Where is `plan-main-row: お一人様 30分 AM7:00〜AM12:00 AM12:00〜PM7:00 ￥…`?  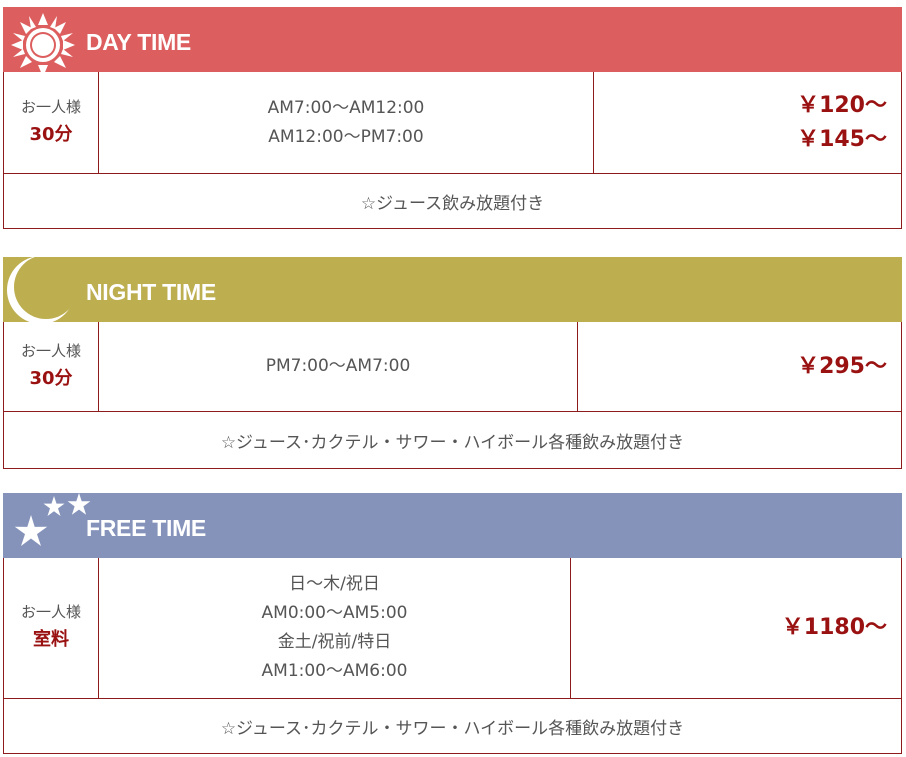
plan-main-row: お一人様 30分 AM7:00〜AM12:00 AM12:00〜PM7:00 ￥… is located at coordinates (452, 123).